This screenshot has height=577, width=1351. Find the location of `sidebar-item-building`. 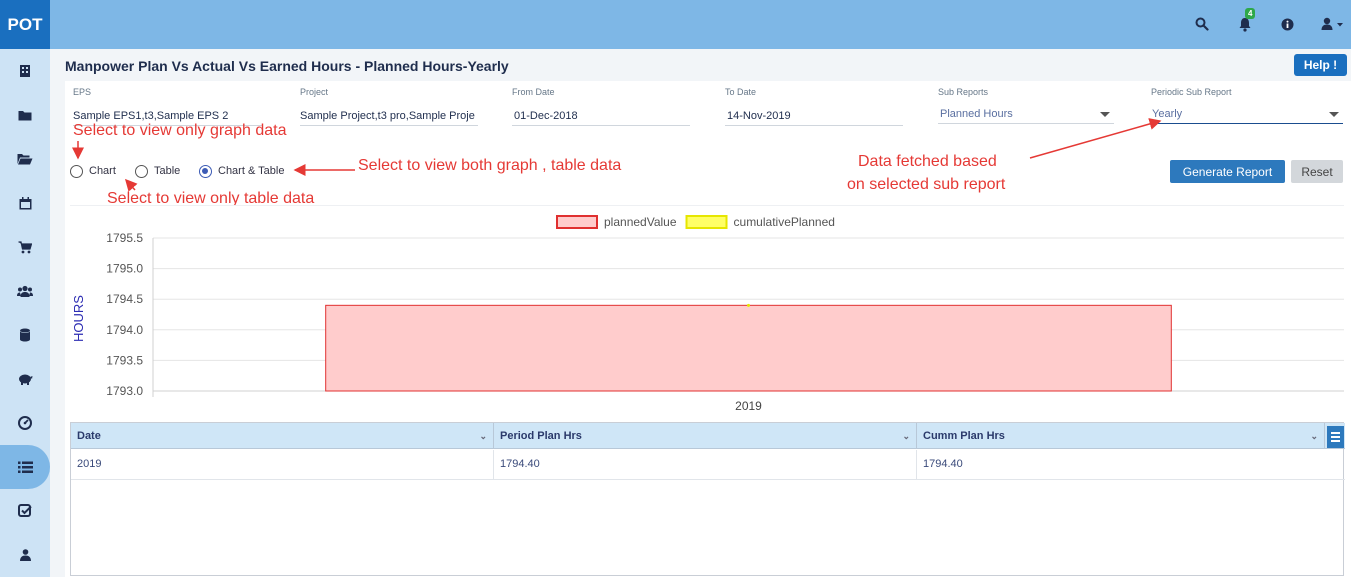

sidebar-item-building is located at coordinates (25, 71).